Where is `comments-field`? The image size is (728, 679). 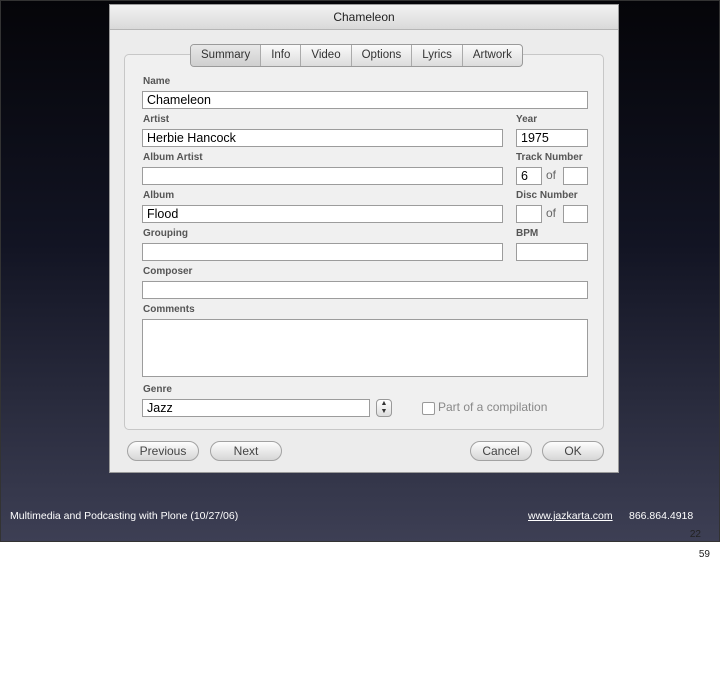 comments-field is located at coordinates (365, 348).